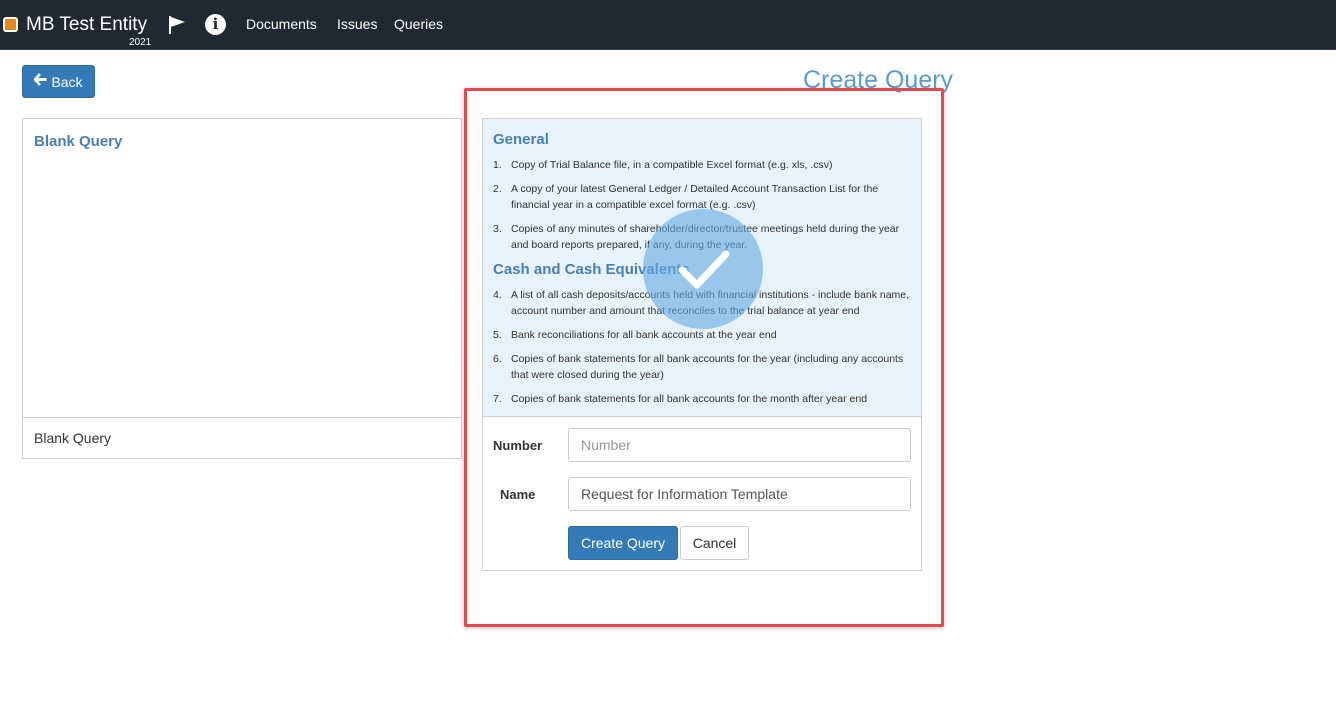  I want to click on back-button: Back, so click(58, 81).